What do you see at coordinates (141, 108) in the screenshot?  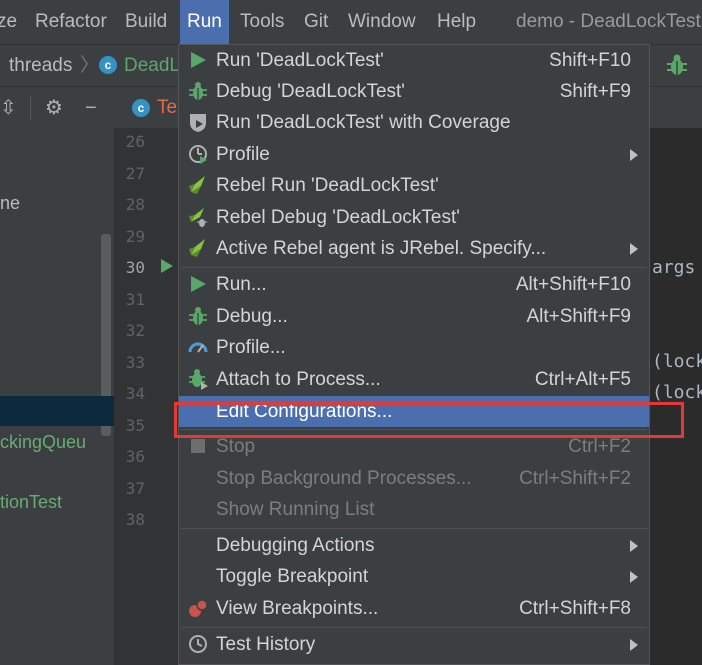 I see `class-icon: c` at bounding box center [141, 108].